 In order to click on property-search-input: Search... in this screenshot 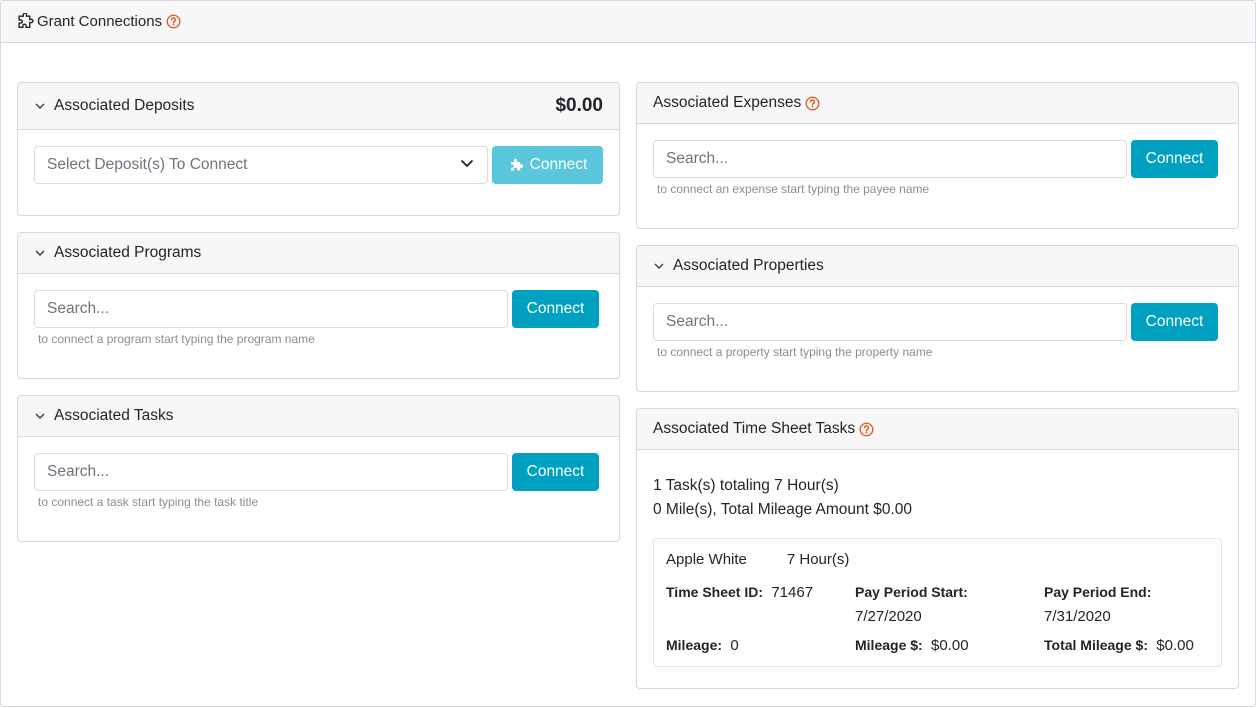, I will do `click(890, 322)`.